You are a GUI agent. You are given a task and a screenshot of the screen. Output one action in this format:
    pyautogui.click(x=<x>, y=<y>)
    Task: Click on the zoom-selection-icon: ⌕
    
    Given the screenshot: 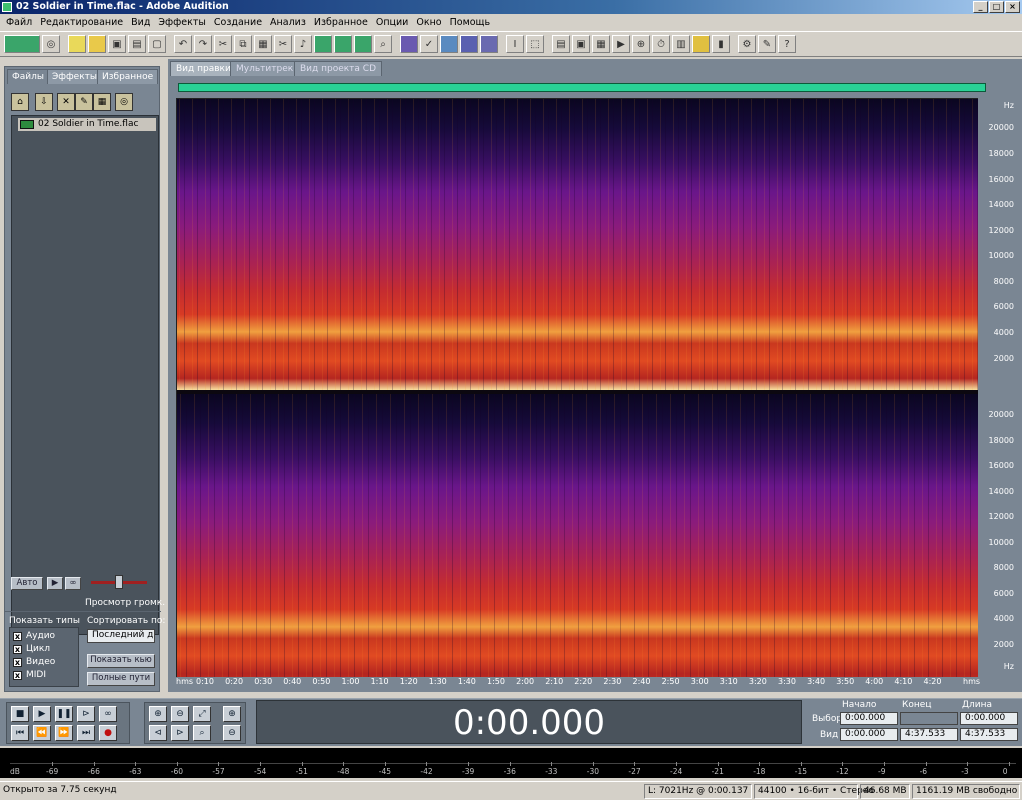 What is the action you would take?
    pyautogui.click(x=202, y=733)
    